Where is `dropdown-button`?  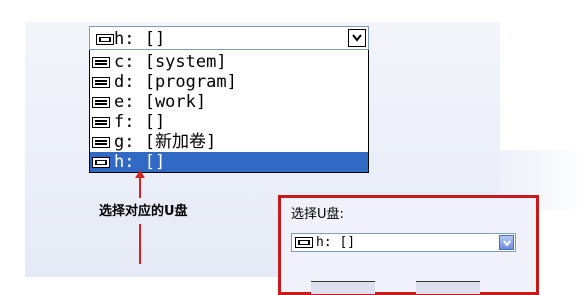
dropdown-button is located at coordinates (357, 38).